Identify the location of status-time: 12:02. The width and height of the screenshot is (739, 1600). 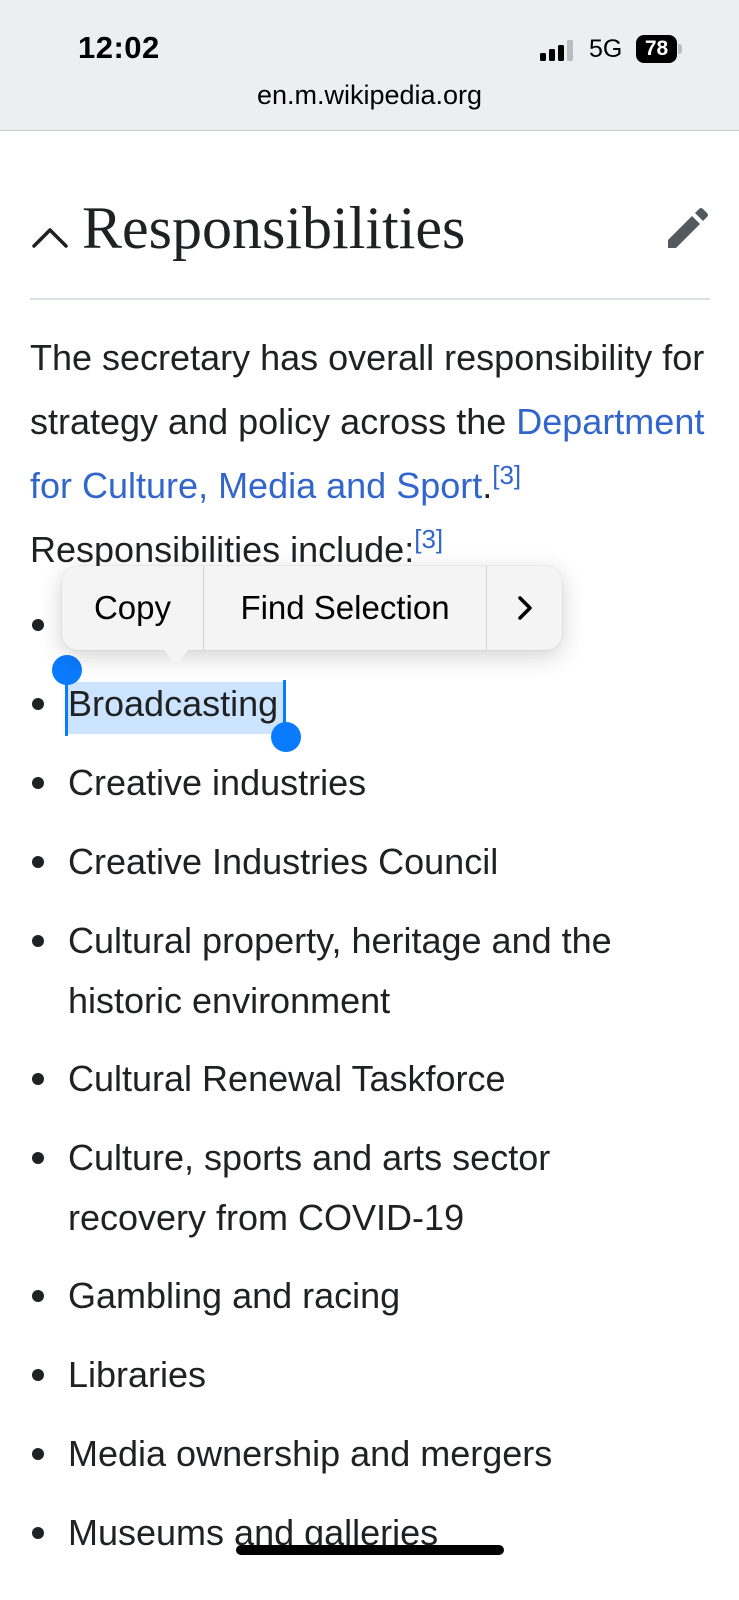
(119, 47).